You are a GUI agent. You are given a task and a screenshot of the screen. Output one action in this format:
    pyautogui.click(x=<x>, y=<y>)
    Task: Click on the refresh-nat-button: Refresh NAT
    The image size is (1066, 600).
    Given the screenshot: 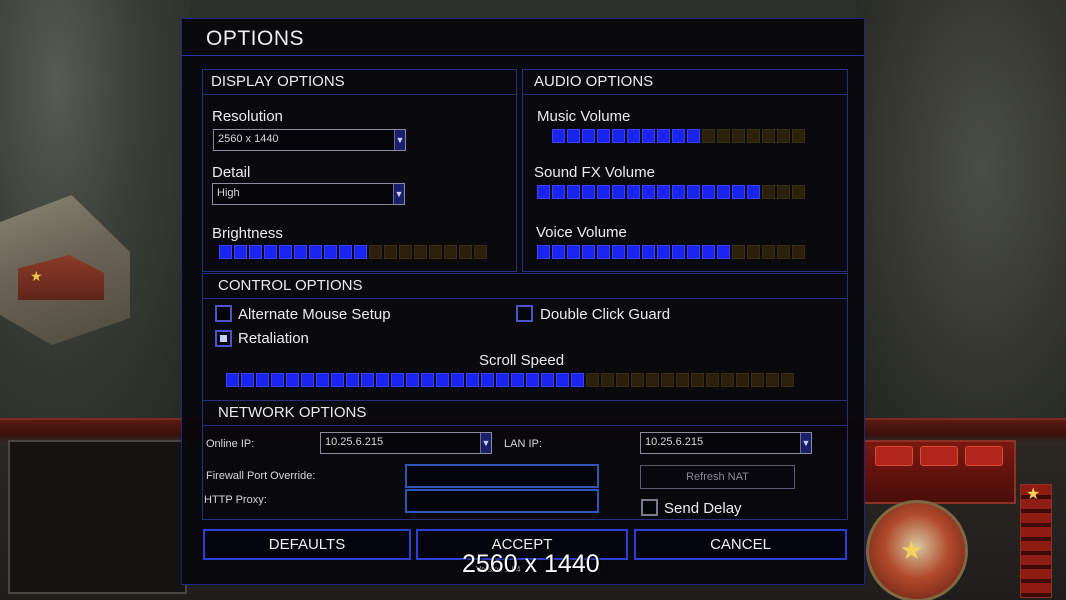 What is the action you would take?
    pyautogui.click(x=717, y=477)
    